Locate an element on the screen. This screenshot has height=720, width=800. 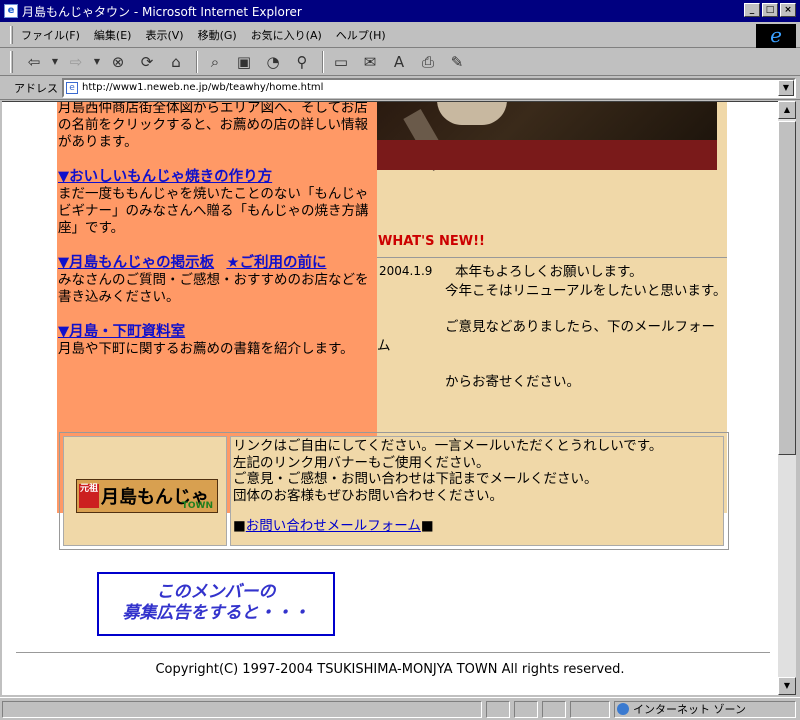
mail-icon: ✉ is located at coordinates (370, 62).